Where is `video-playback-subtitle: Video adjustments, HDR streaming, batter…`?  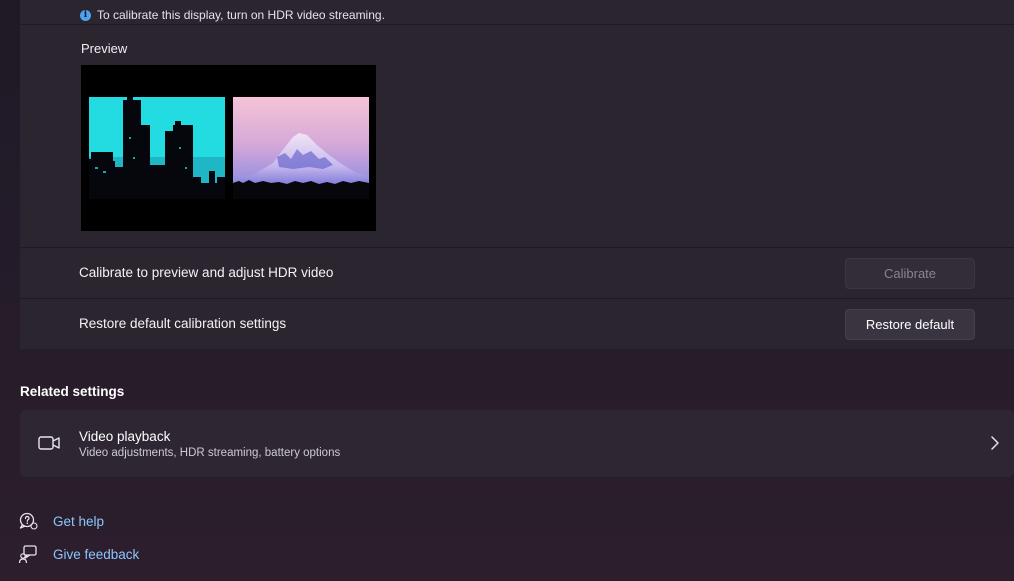 video-playback-subtitle: Video adjustments, HDR streaming, batter… is located at coordinates (210, 453).